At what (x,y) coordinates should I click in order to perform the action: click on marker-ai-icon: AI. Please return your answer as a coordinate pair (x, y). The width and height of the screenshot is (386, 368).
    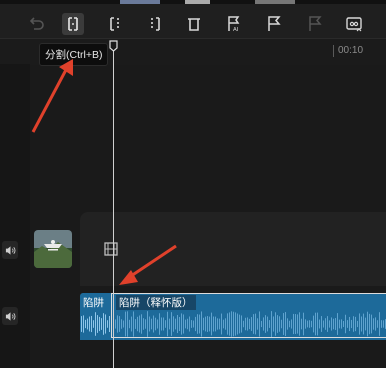
    Looking at the image, I should click on (234, 24).